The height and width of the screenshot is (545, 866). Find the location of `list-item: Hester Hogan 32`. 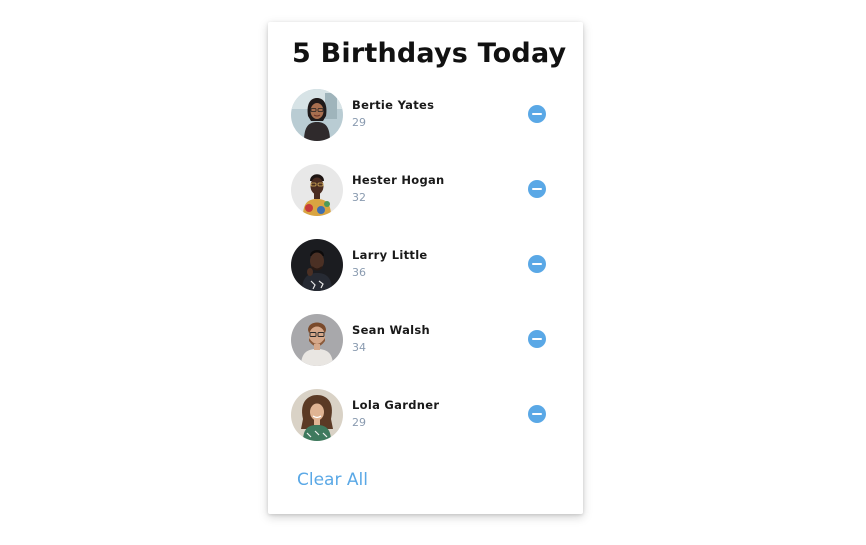

list-item: Hester Hogan 32 is located at coordinates (425, 200).